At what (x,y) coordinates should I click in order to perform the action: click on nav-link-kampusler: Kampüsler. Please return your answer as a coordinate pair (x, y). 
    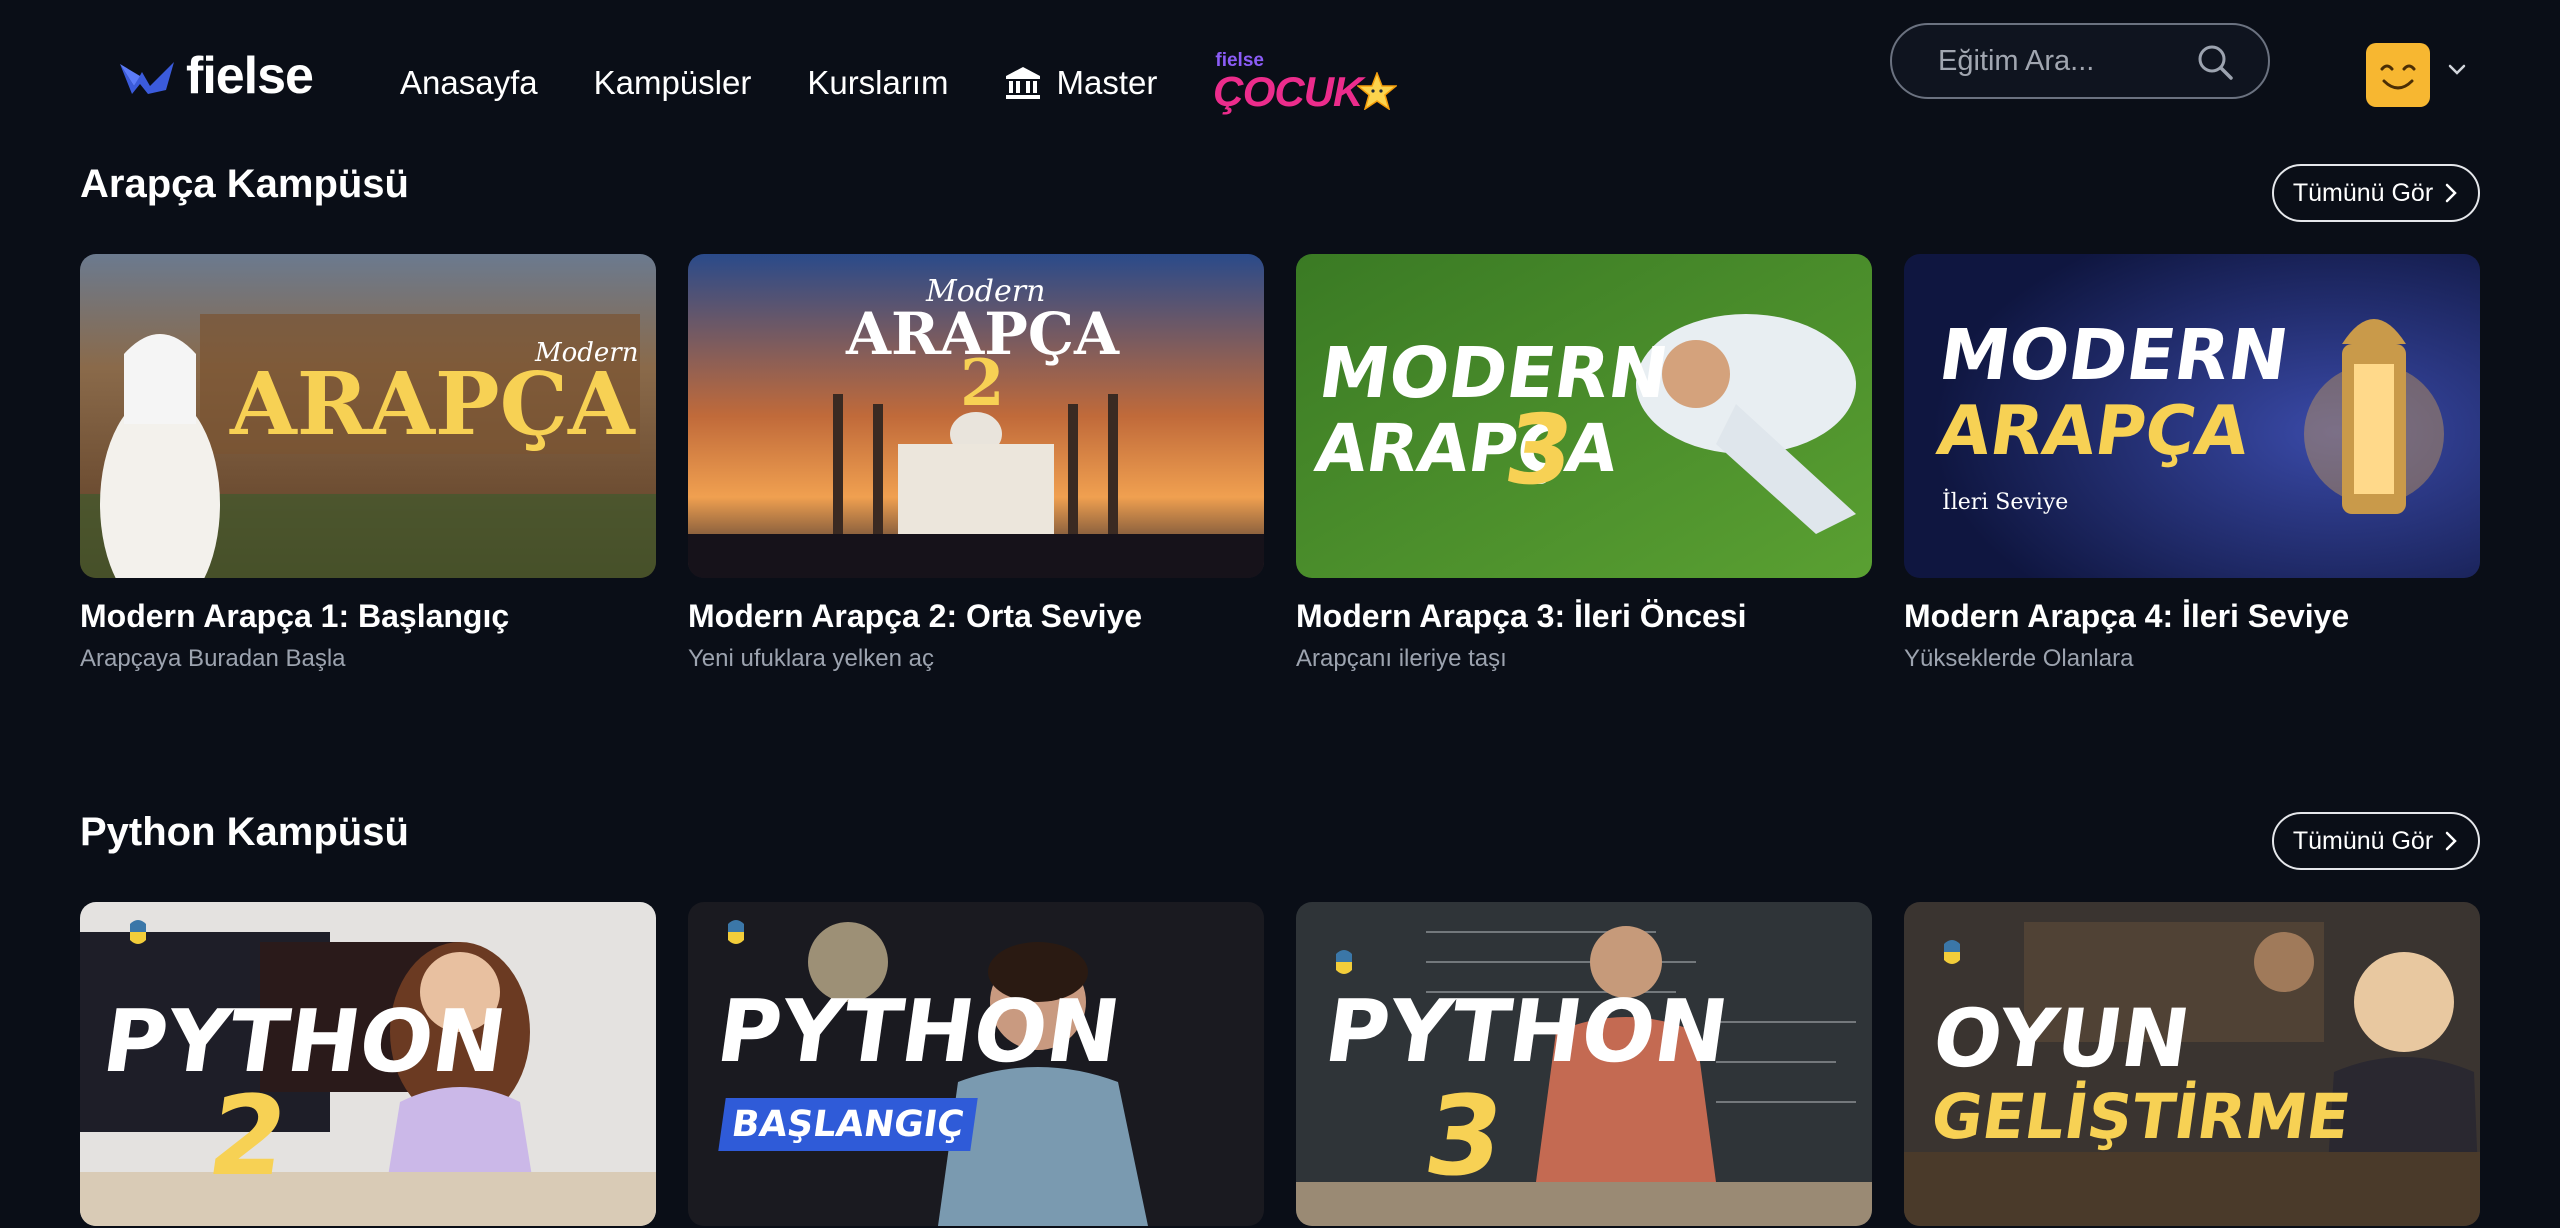
    Looking at the image, I should click on (673, 83).